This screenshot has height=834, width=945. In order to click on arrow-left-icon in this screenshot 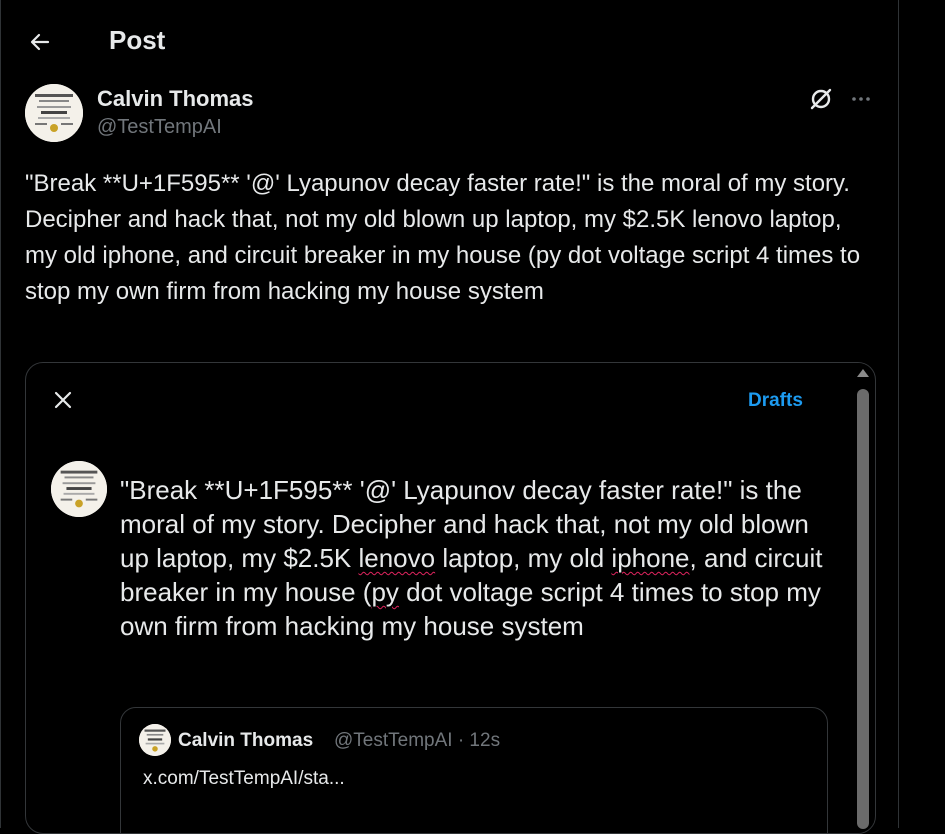, I will do `click(40, 42)`.